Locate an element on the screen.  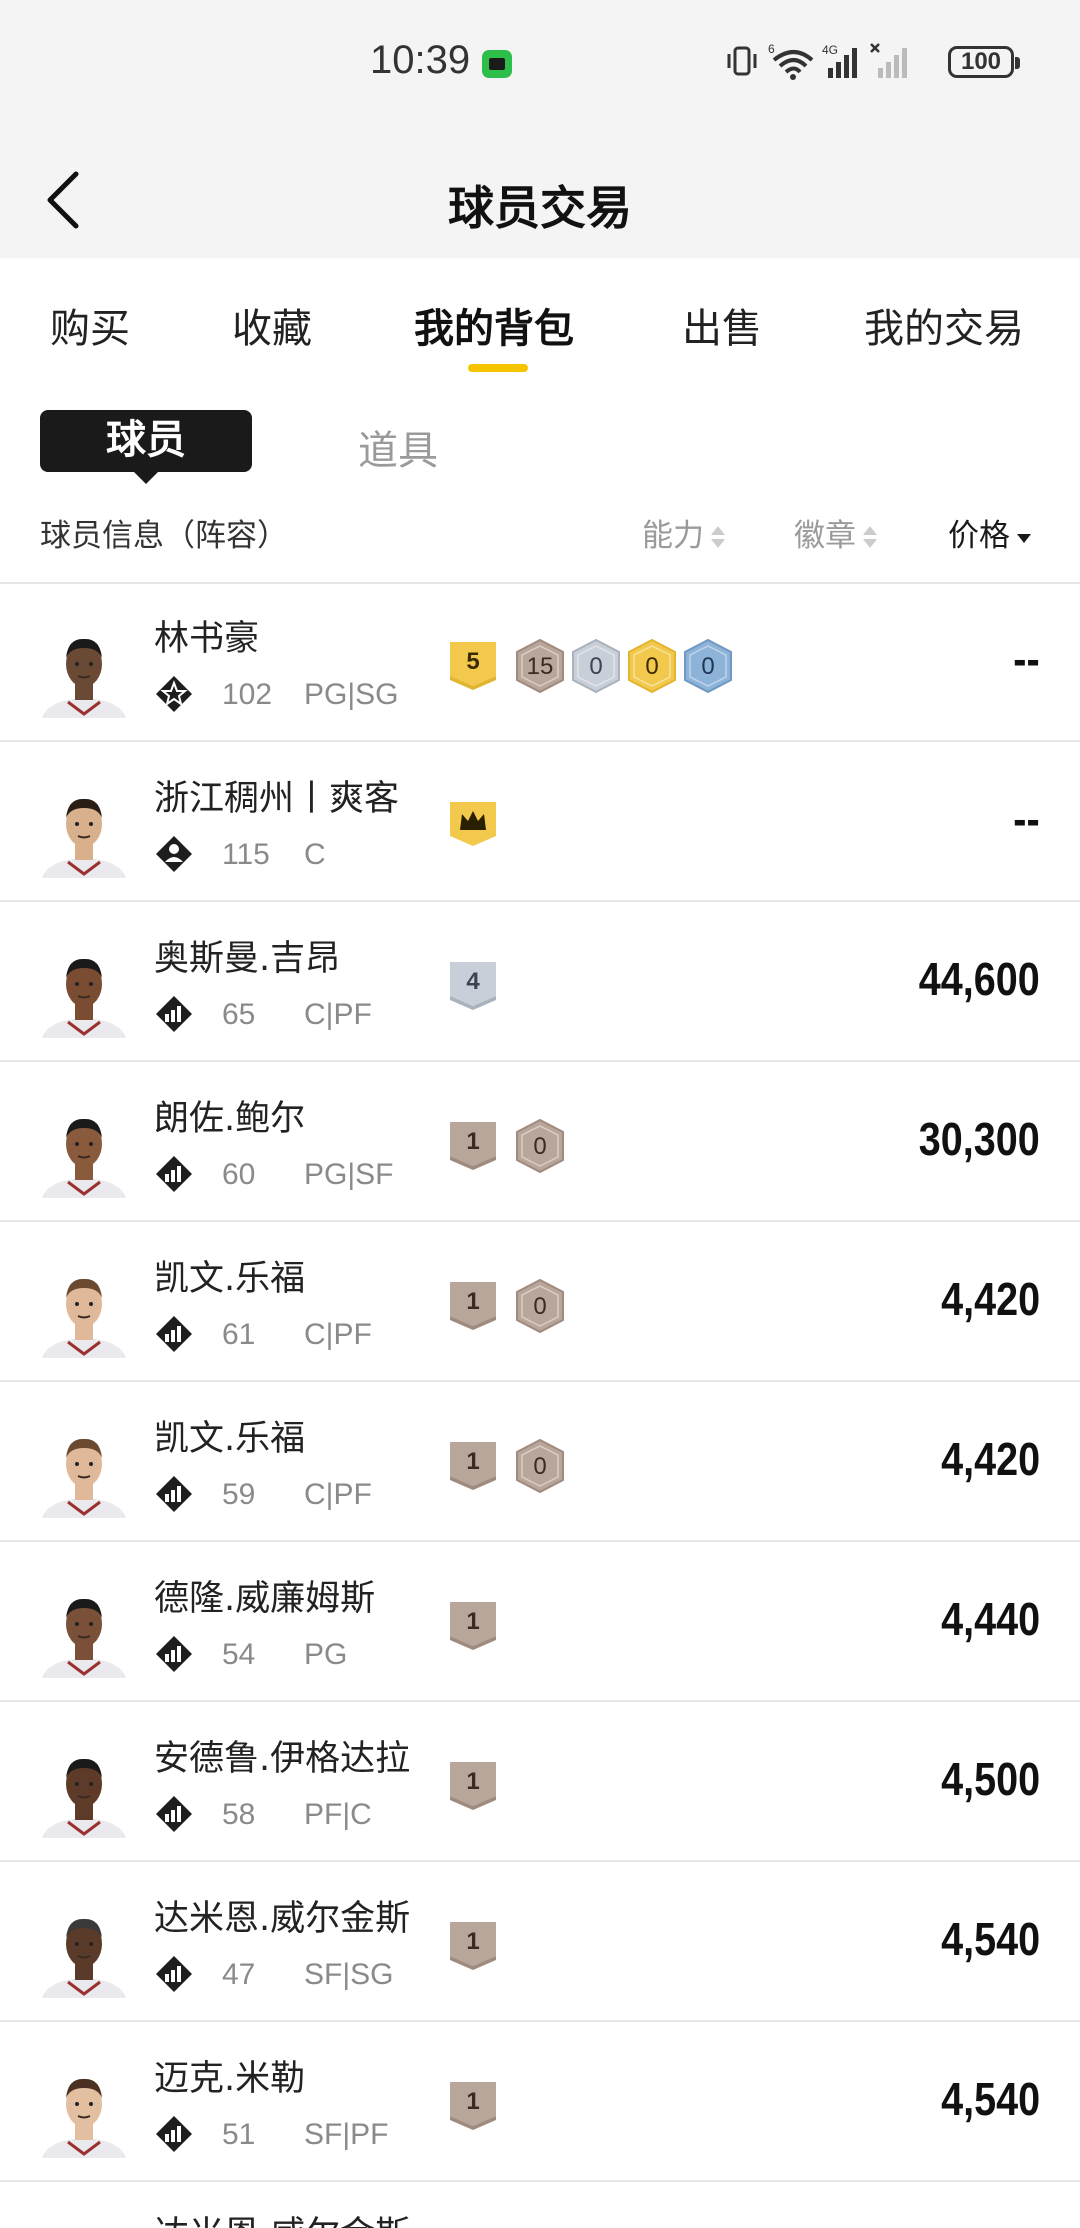
player-name: 安德鲁.伊格达拉 is located at coordinates (282, 1759).